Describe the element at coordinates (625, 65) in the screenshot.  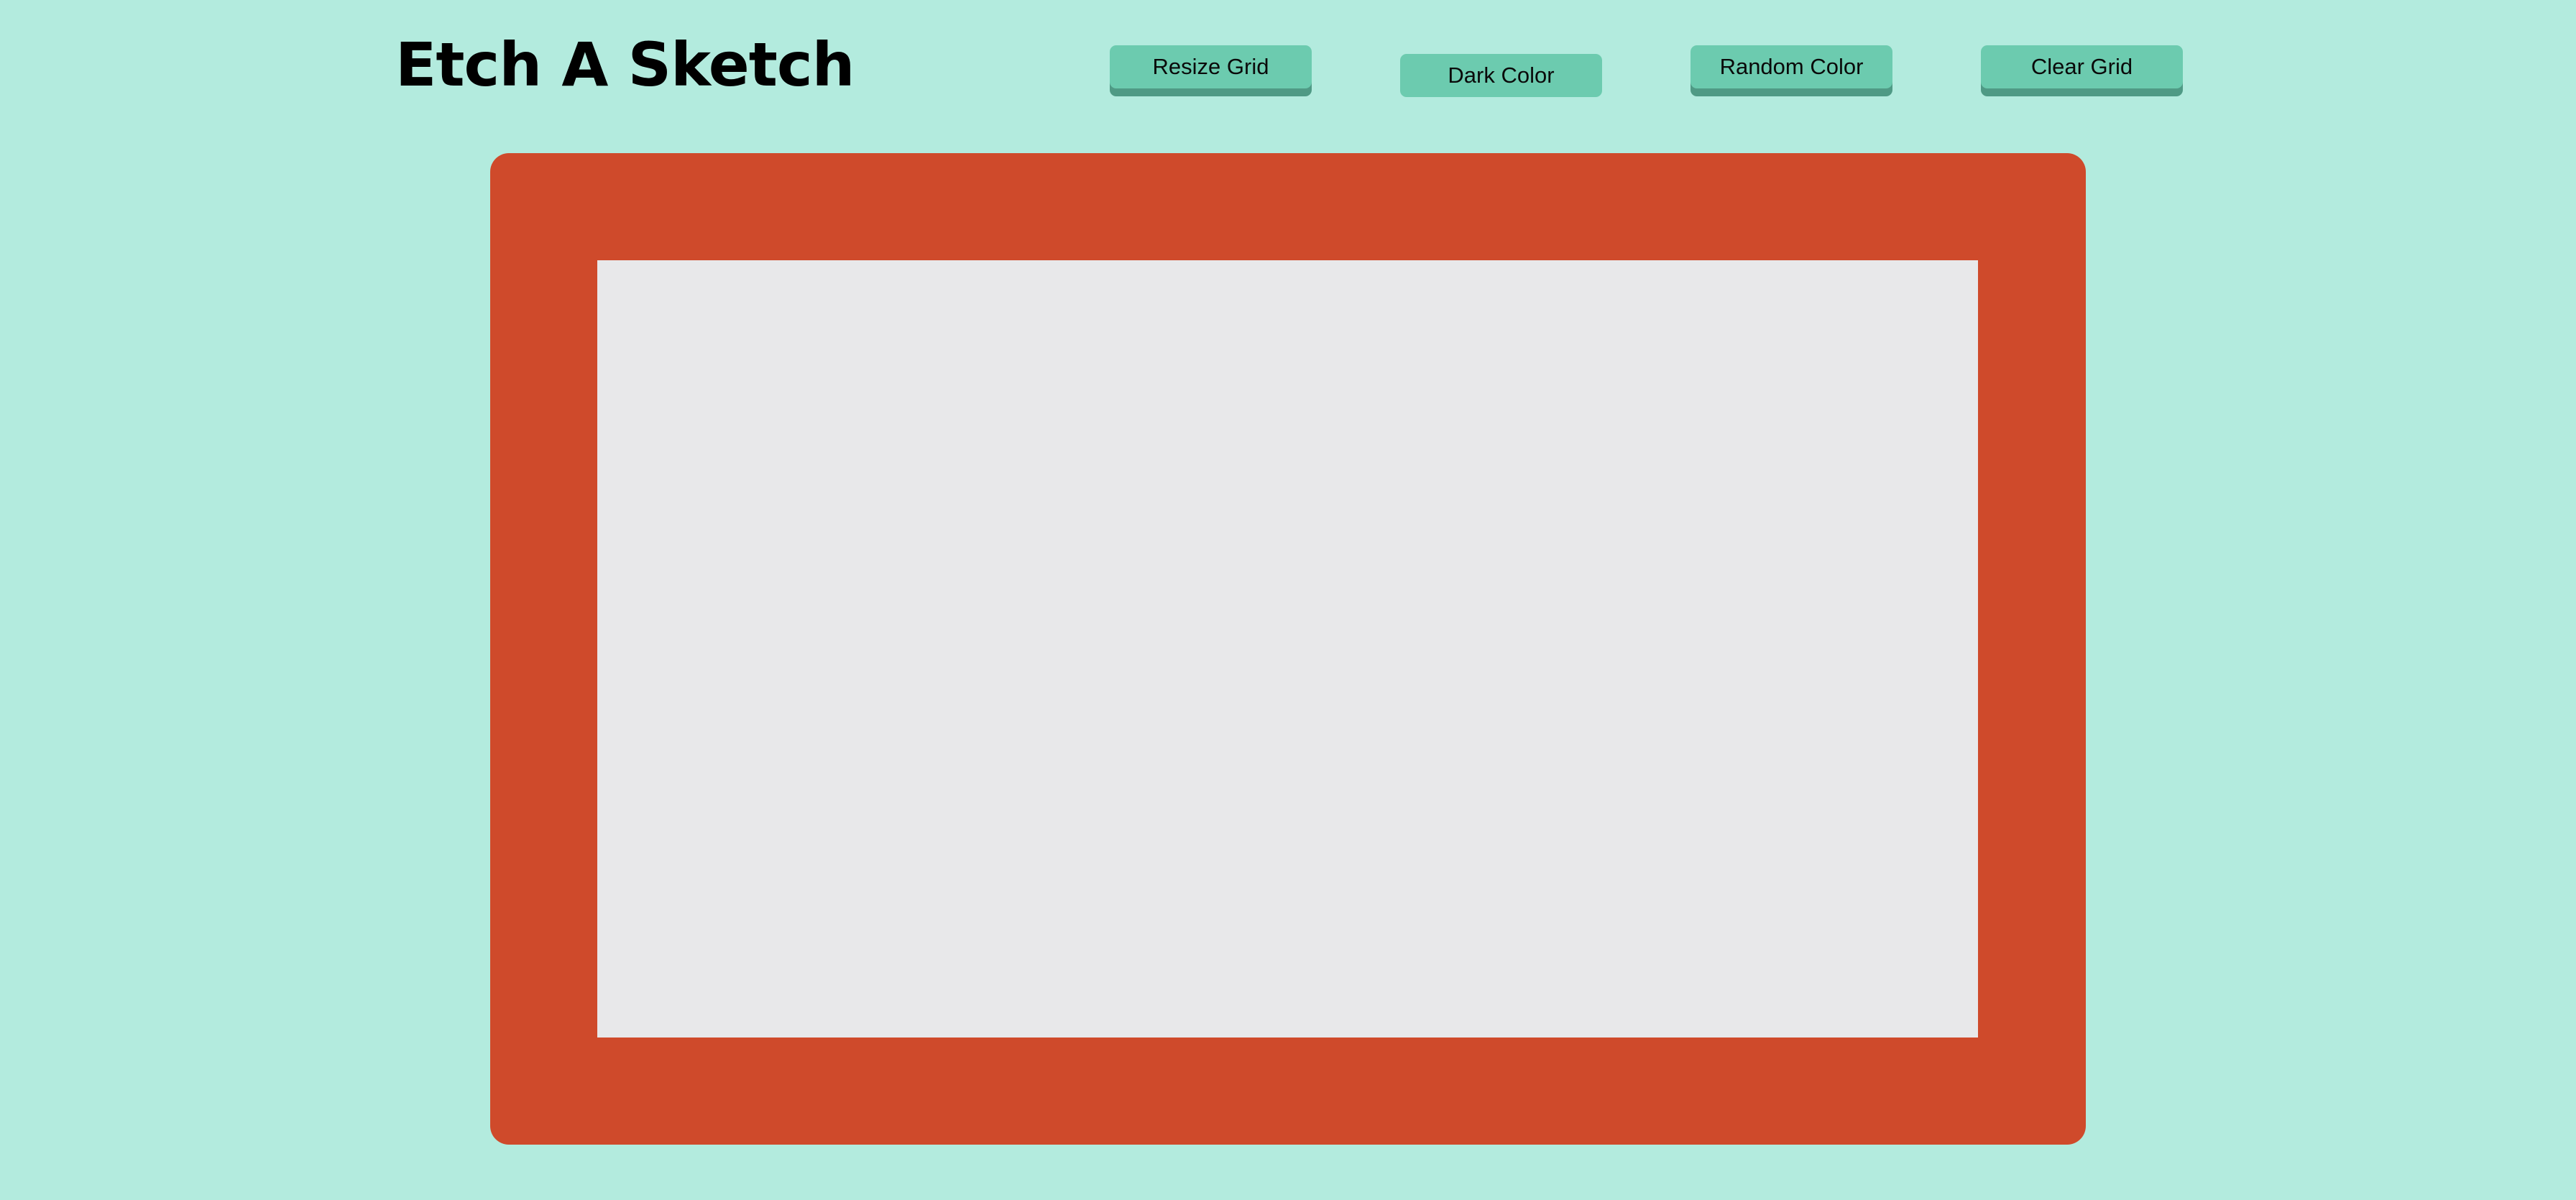
I see `page-title: Etch A Sketch` at that location.